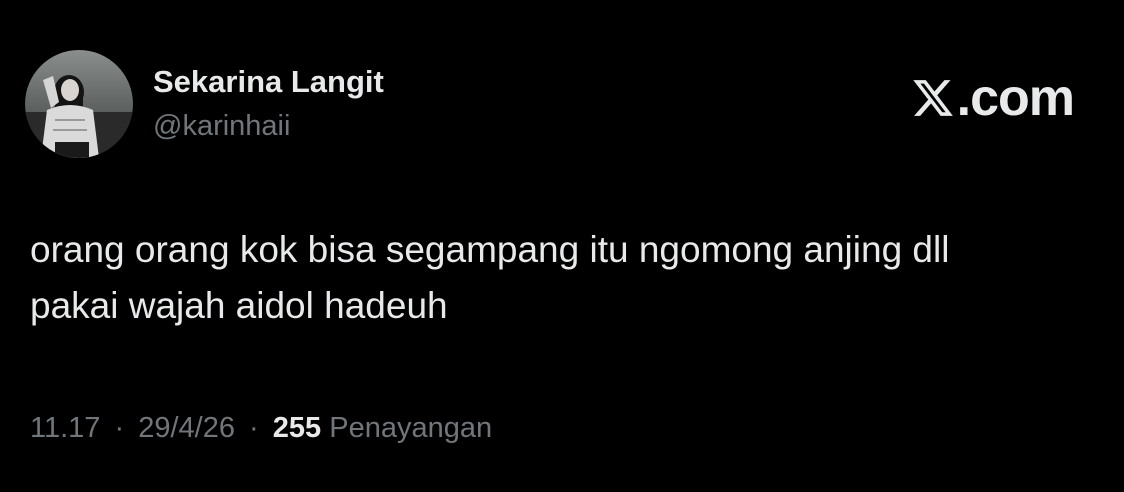  What do you see at coordinates (186, 428) in the screenshot?
I see `tweet-date: 29/4/26` at bounding box center [186, 428].